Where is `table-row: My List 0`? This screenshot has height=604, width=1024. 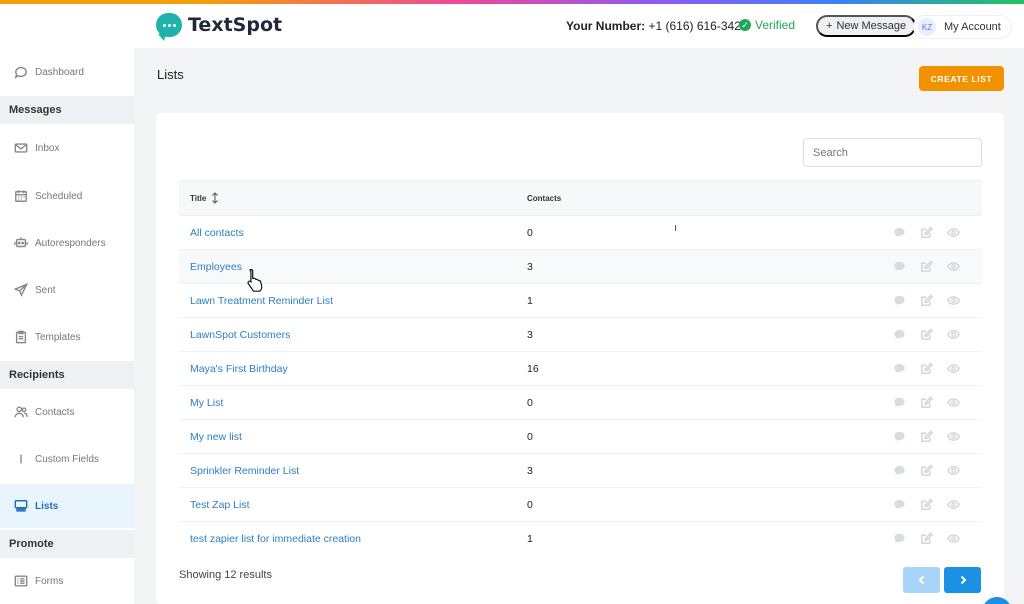 table-row: My List 0 is located at coordinates (580, 402).